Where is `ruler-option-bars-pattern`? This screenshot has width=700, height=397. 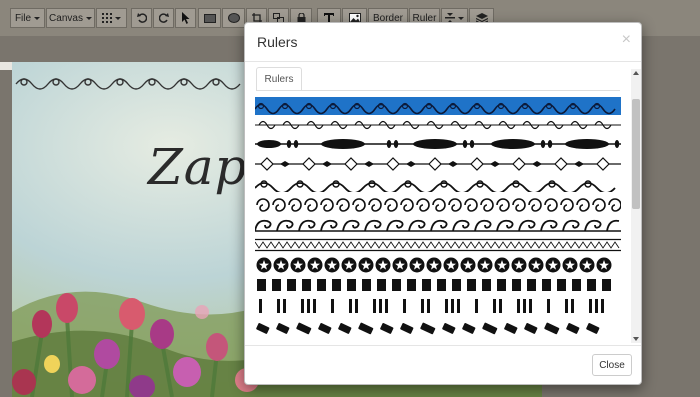
ruler-option-bars-pattern is located at coordinates (438, 306).